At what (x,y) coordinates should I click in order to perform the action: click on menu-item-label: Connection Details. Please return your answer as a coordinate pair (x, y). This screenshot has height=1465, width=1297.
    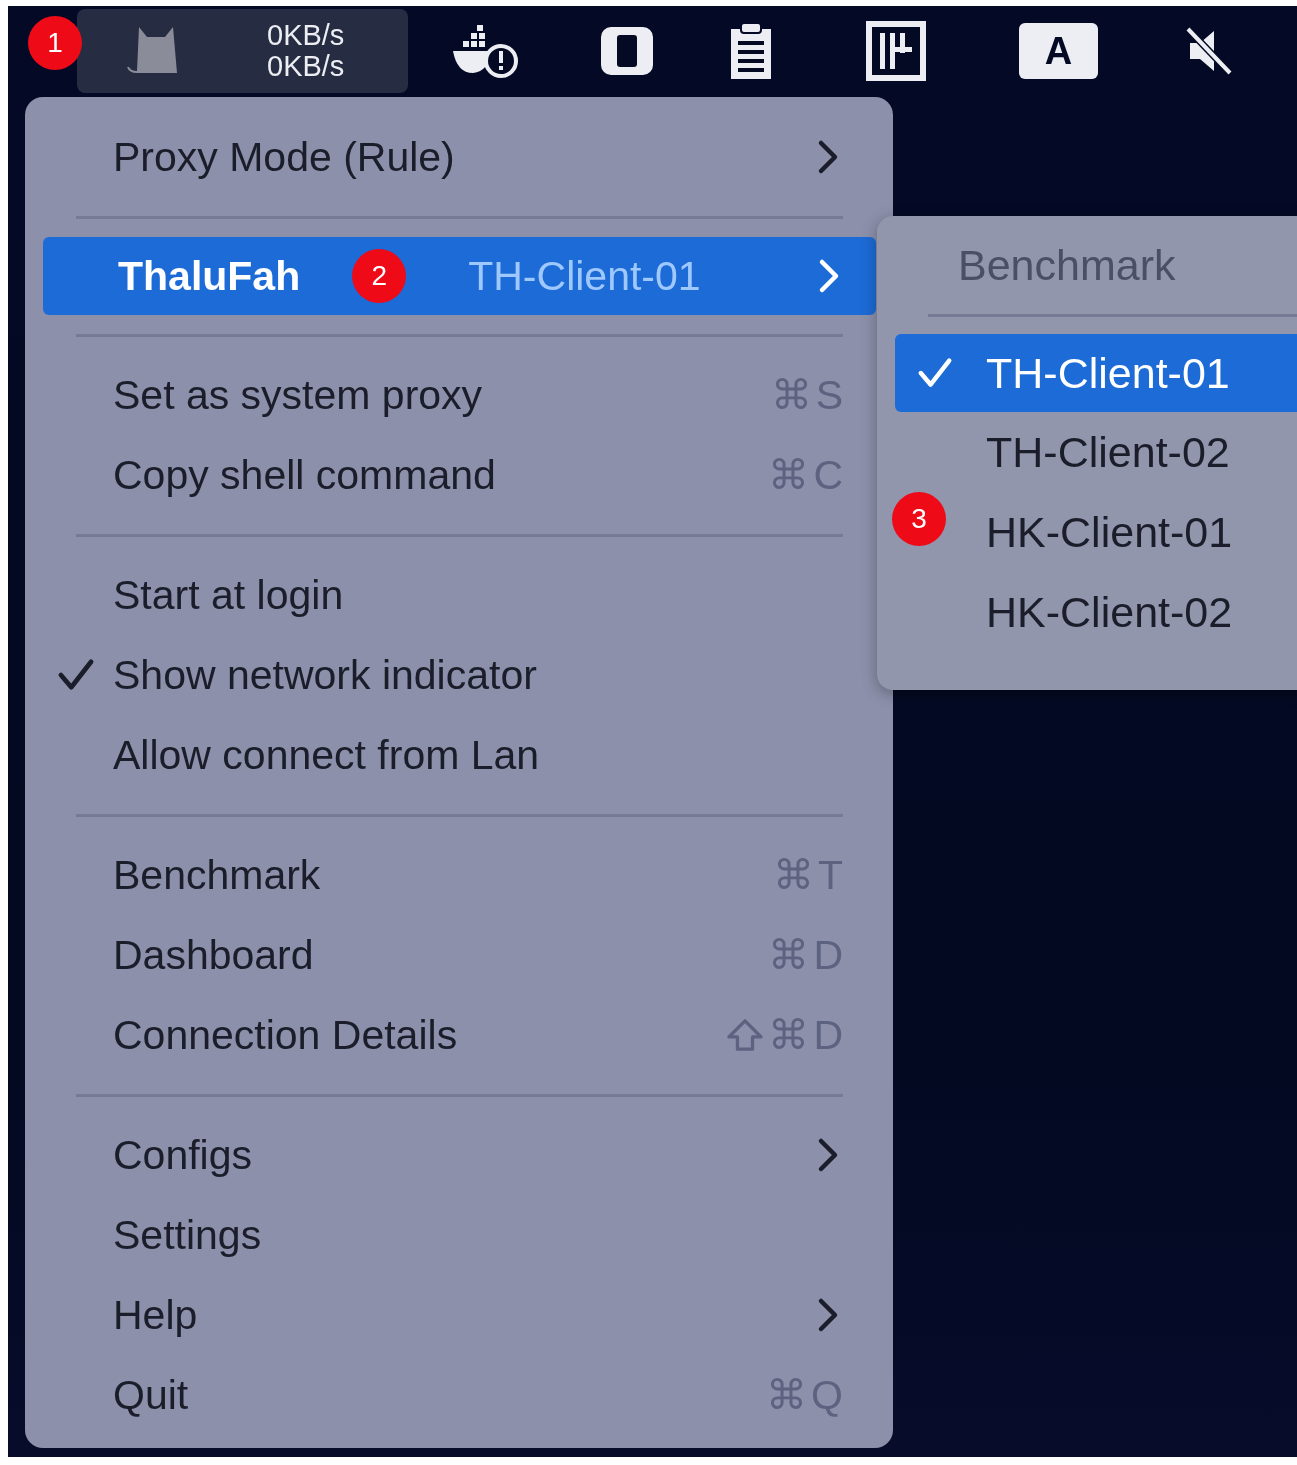
    Looking at the image, I should click on (285, 1035).